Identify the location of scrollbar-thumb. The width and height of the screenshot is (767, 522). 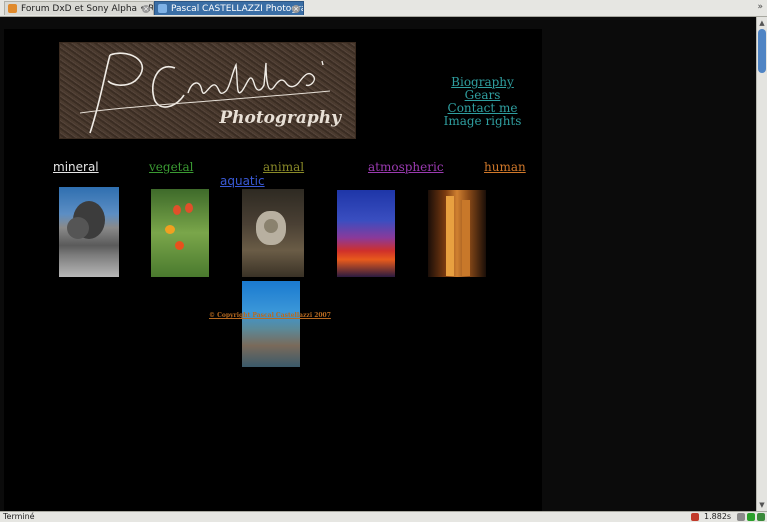
(762, 51).